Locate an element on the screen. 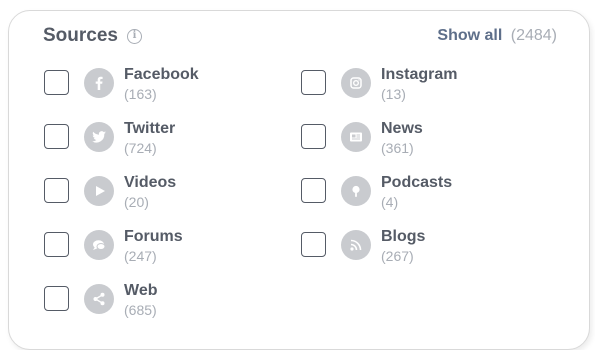 The image size is (595, 350). source-count: (163) is located at coordinates (140, 94).